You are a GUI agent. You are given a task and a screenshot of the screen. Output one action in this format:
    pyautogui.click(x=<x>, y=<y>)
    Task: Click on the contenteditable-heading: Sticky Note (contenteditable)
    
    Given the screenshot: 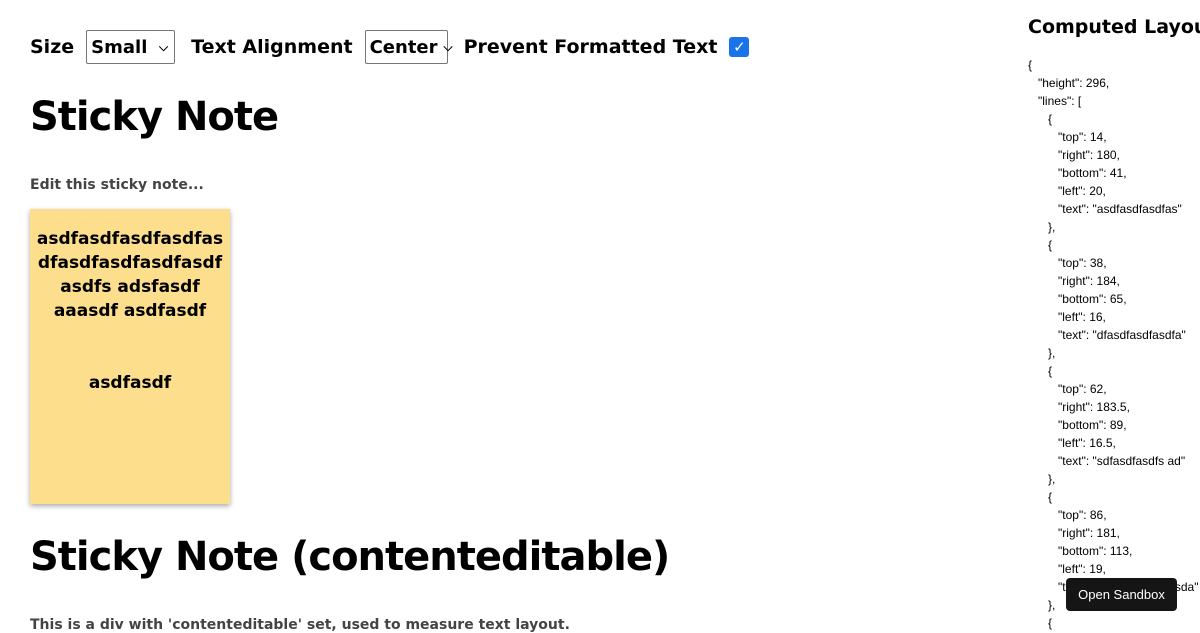 What is the action you would take?
    pyautogui.click(x=350, y=557)
    